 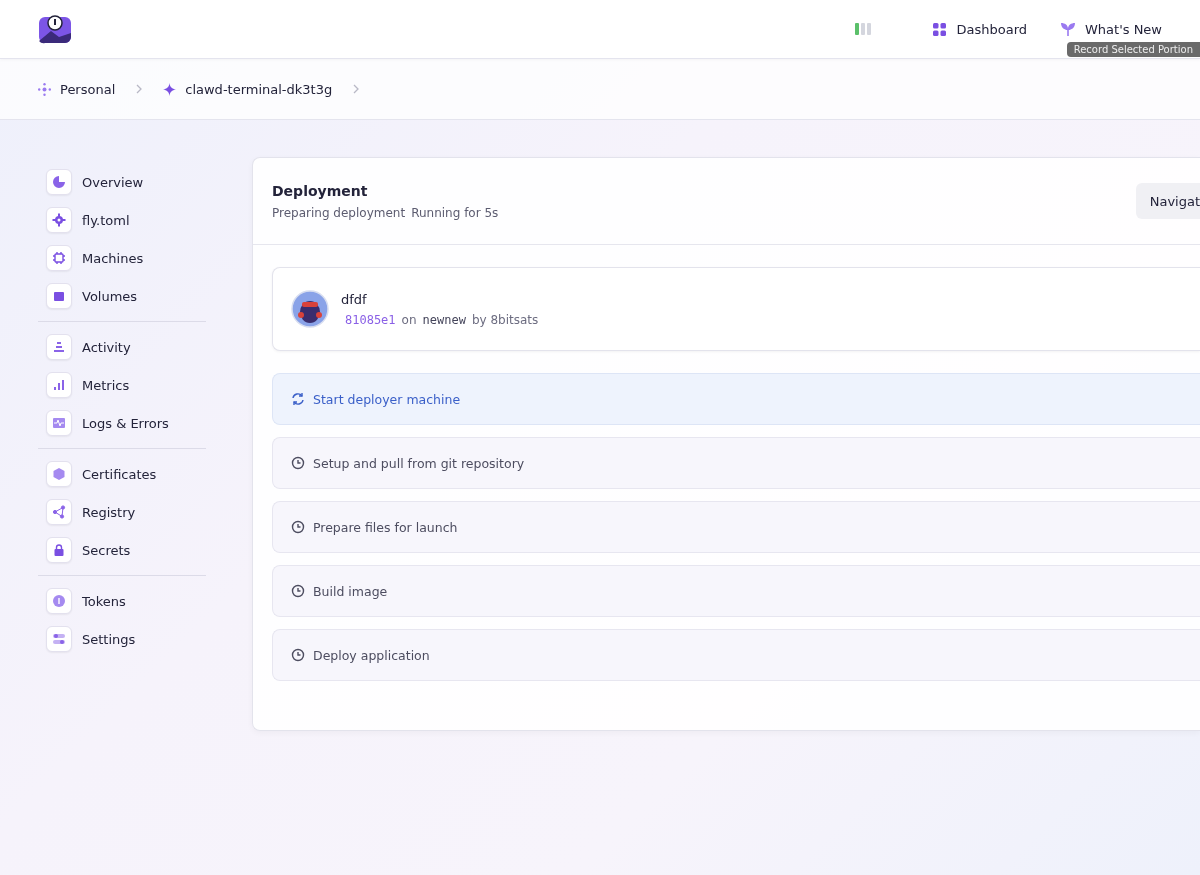 I want to click on toggle-icon, so click(x=59, y=639).